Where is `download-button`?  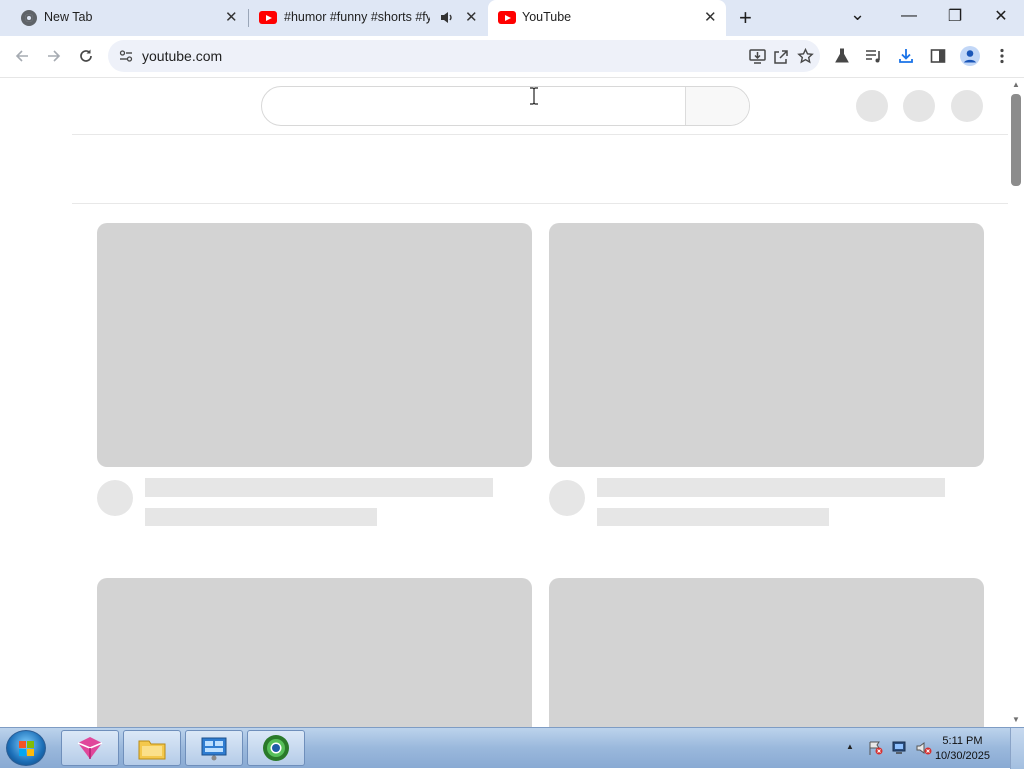 download-button is located at coordinates (906, 56).